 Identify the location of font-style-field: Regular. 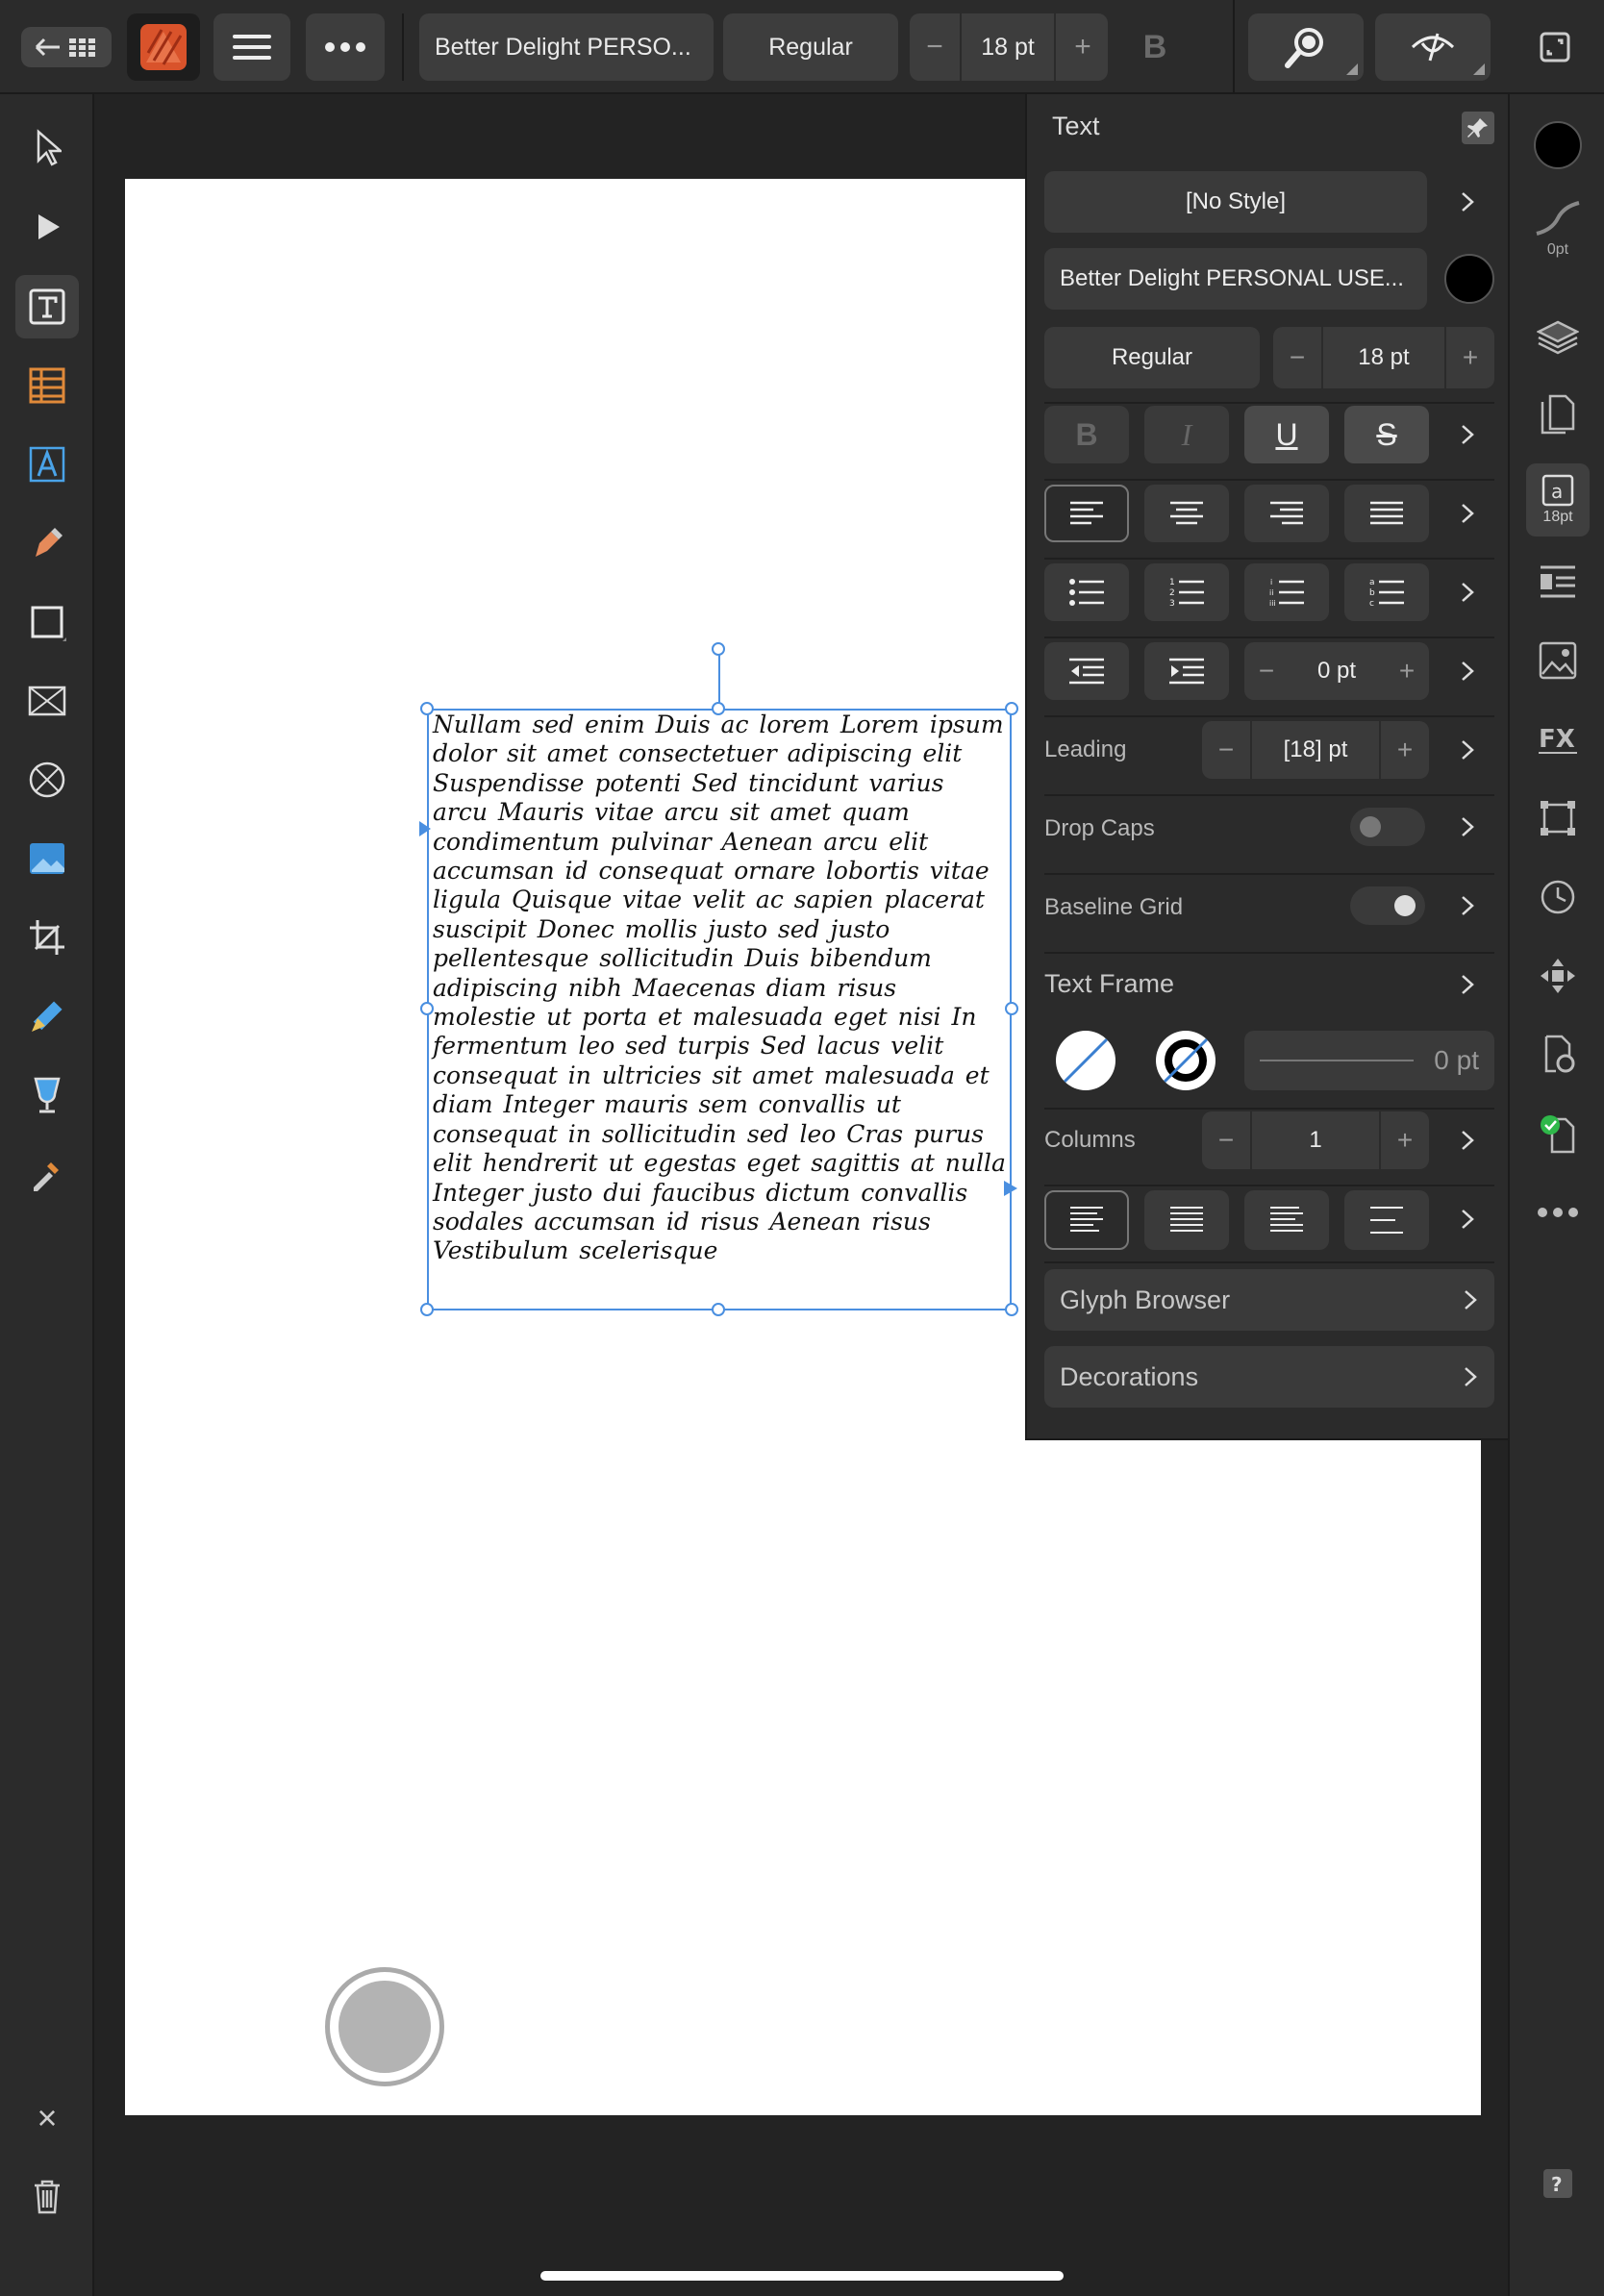
(810, 47).